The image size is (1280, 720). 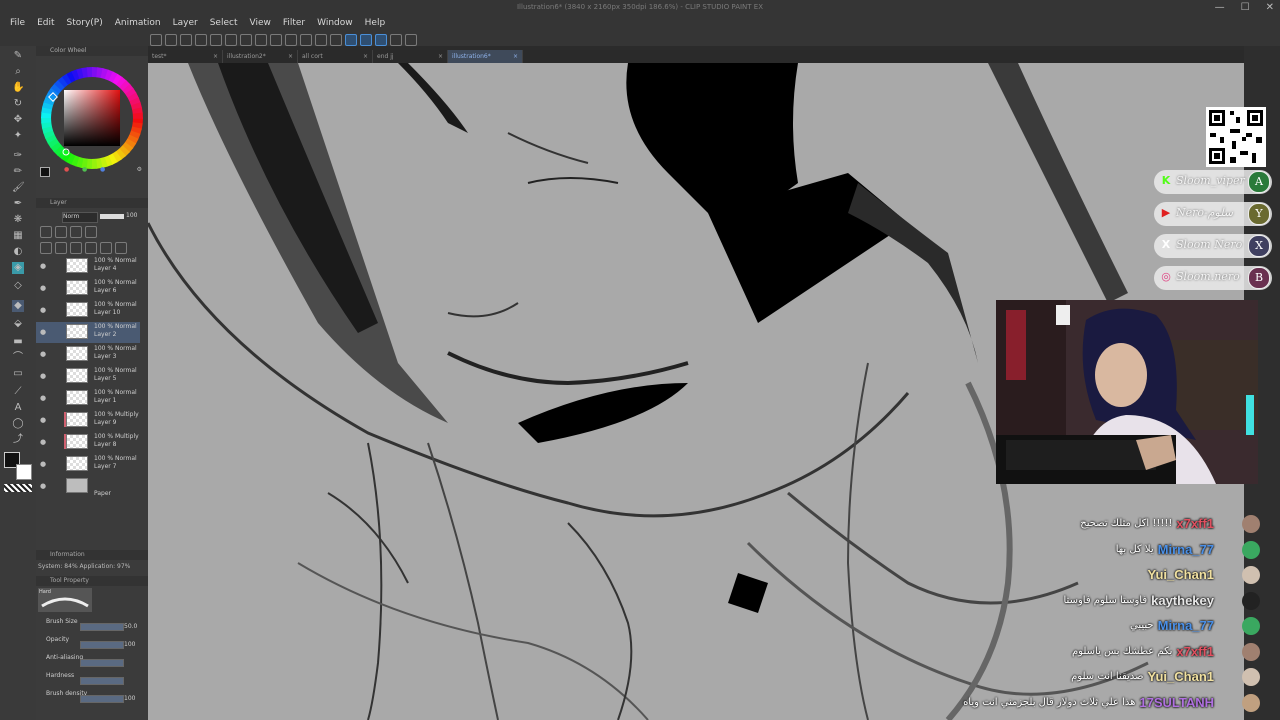 I want to click on pencil-icon: ✏, so click(x=18, y=172).